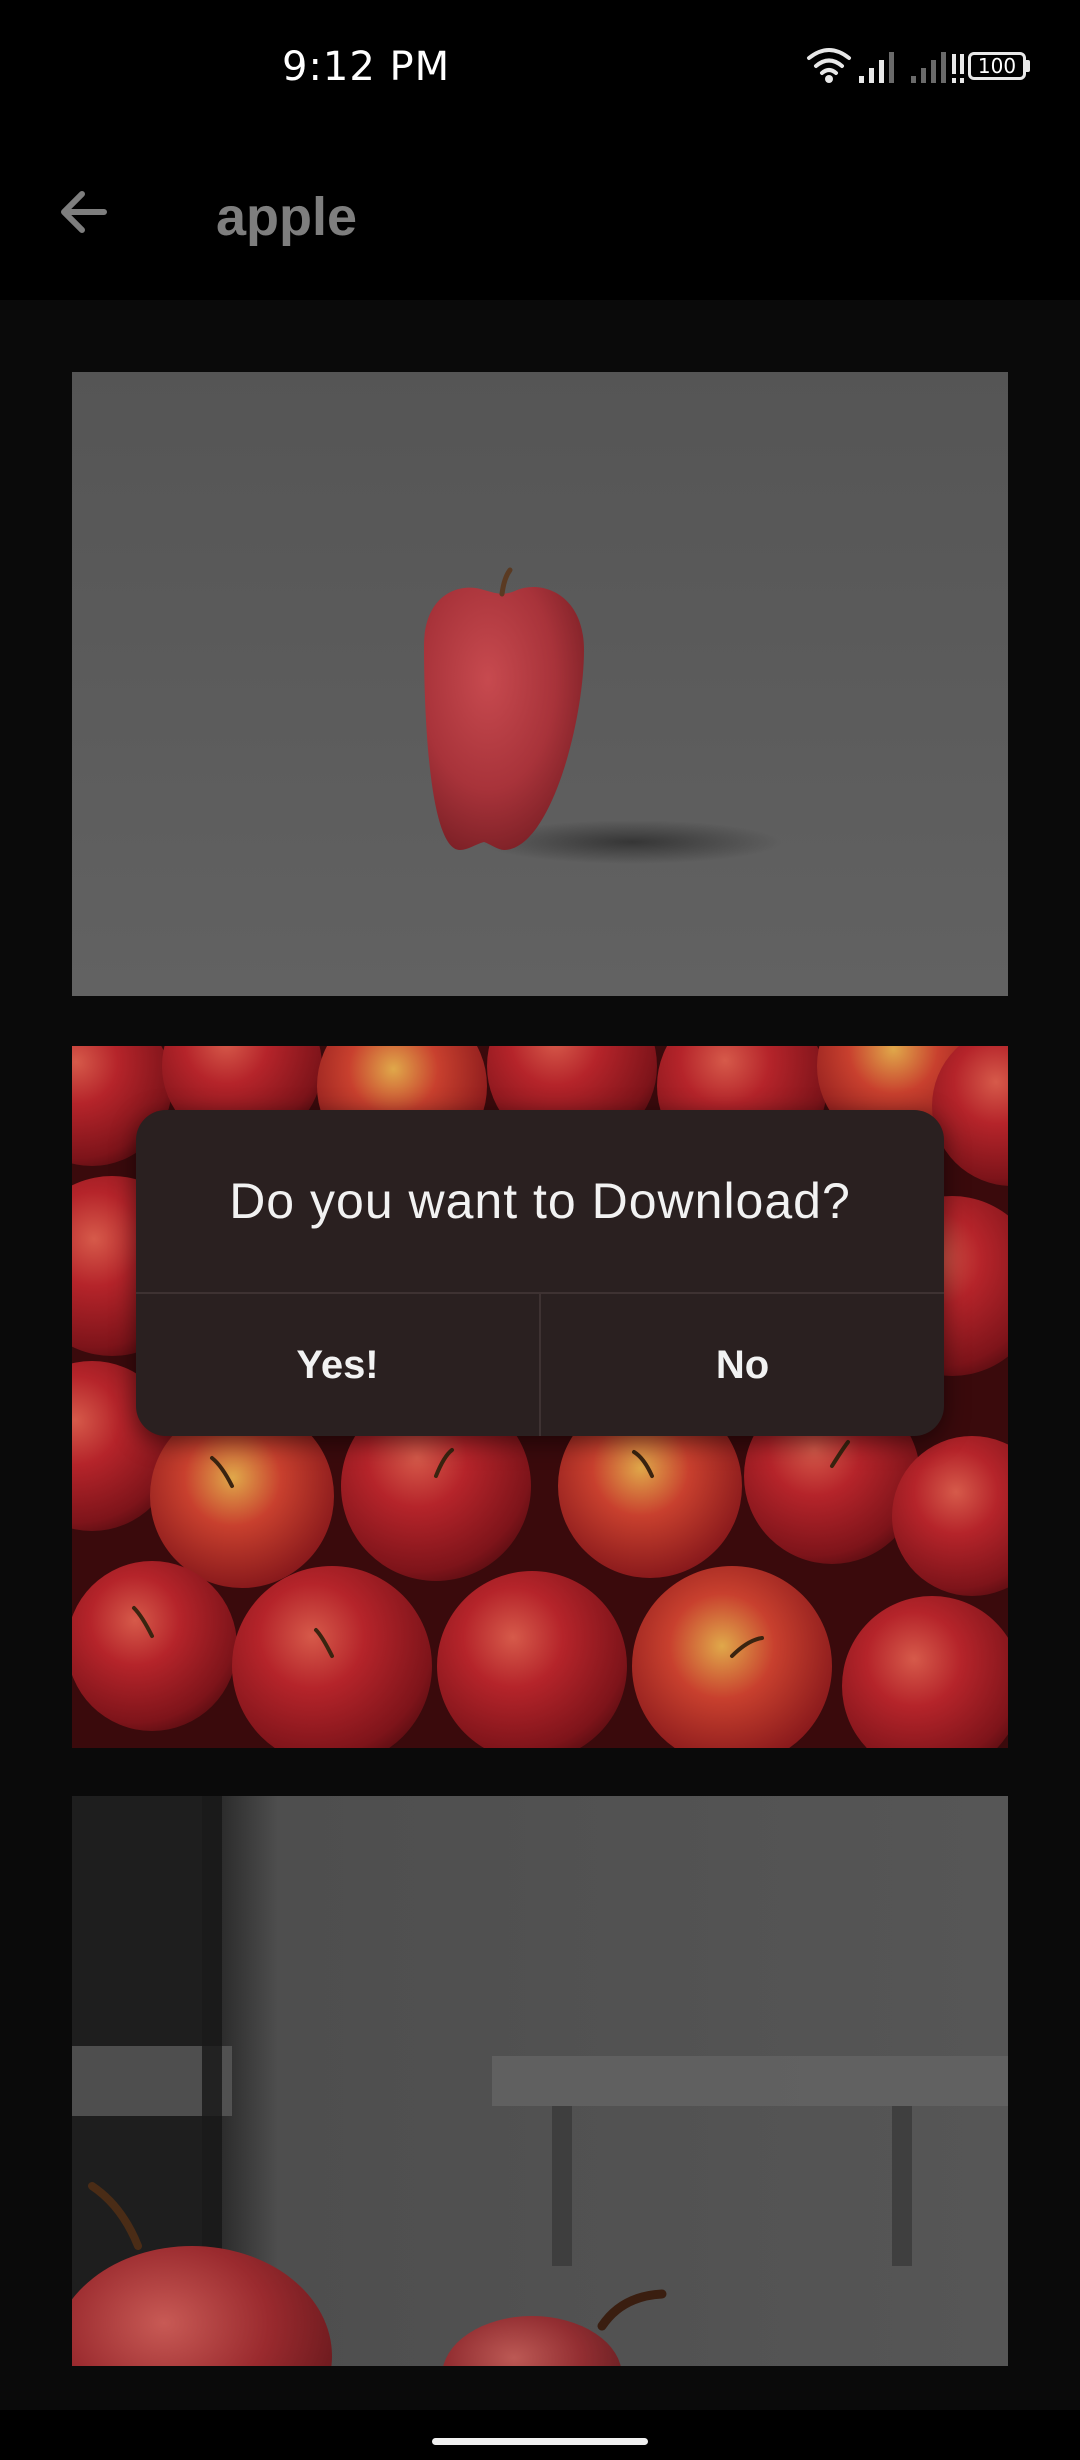  What do you see at coordinates (540, 70) in the screenshot?
I see `status-bar: 9:12 PM 100` at bounding box center [540, 70].